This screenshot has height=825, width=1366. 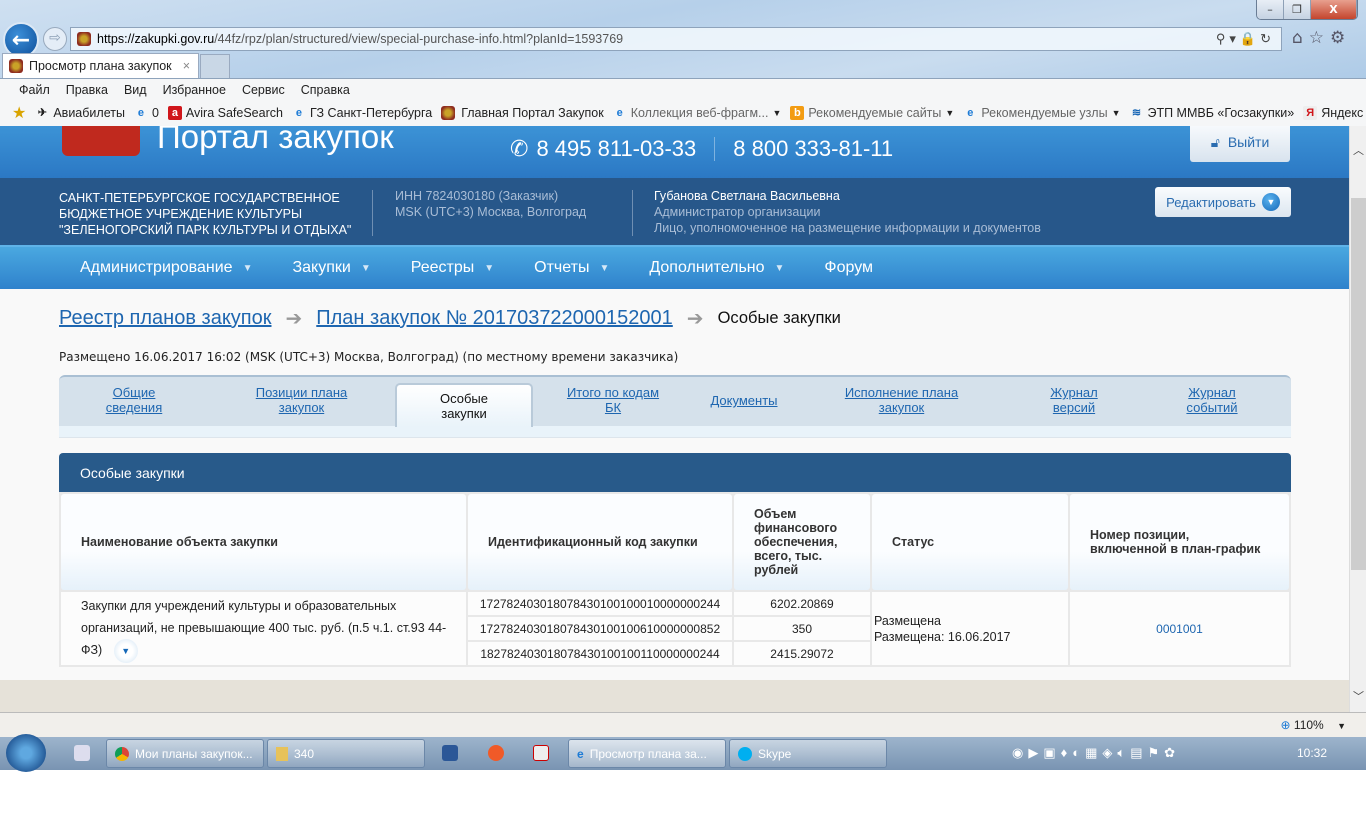 I want to click on favorite-item: a Avira SafeSearch, so click(x=225, y=113).